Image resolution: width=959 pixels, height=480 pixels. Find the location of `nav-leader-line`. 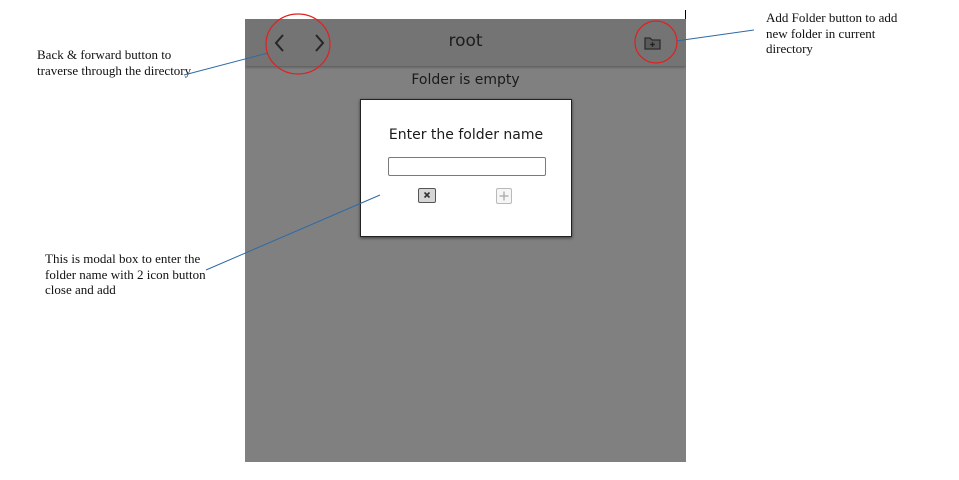

nav-leader-line is located at coordinates (226, 64).